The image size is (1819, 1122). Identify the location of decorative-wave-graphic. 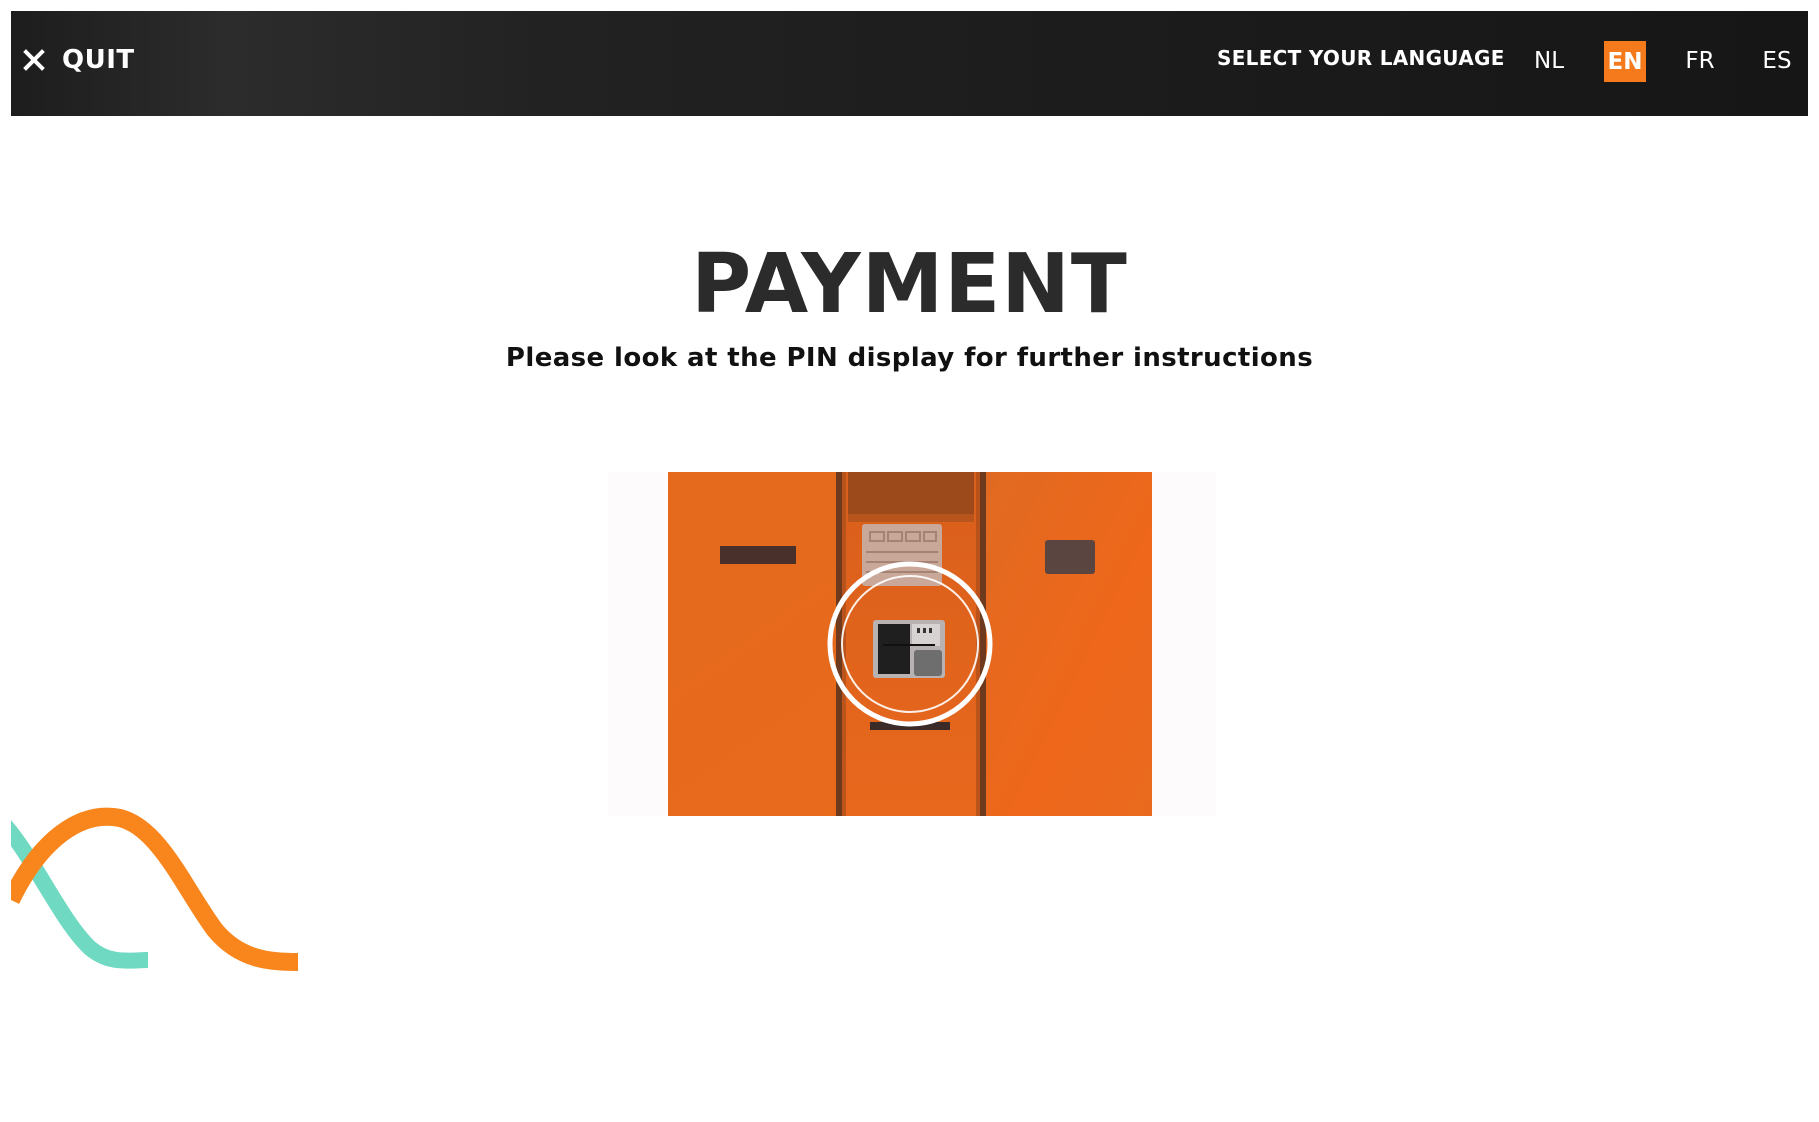
(149, 890).